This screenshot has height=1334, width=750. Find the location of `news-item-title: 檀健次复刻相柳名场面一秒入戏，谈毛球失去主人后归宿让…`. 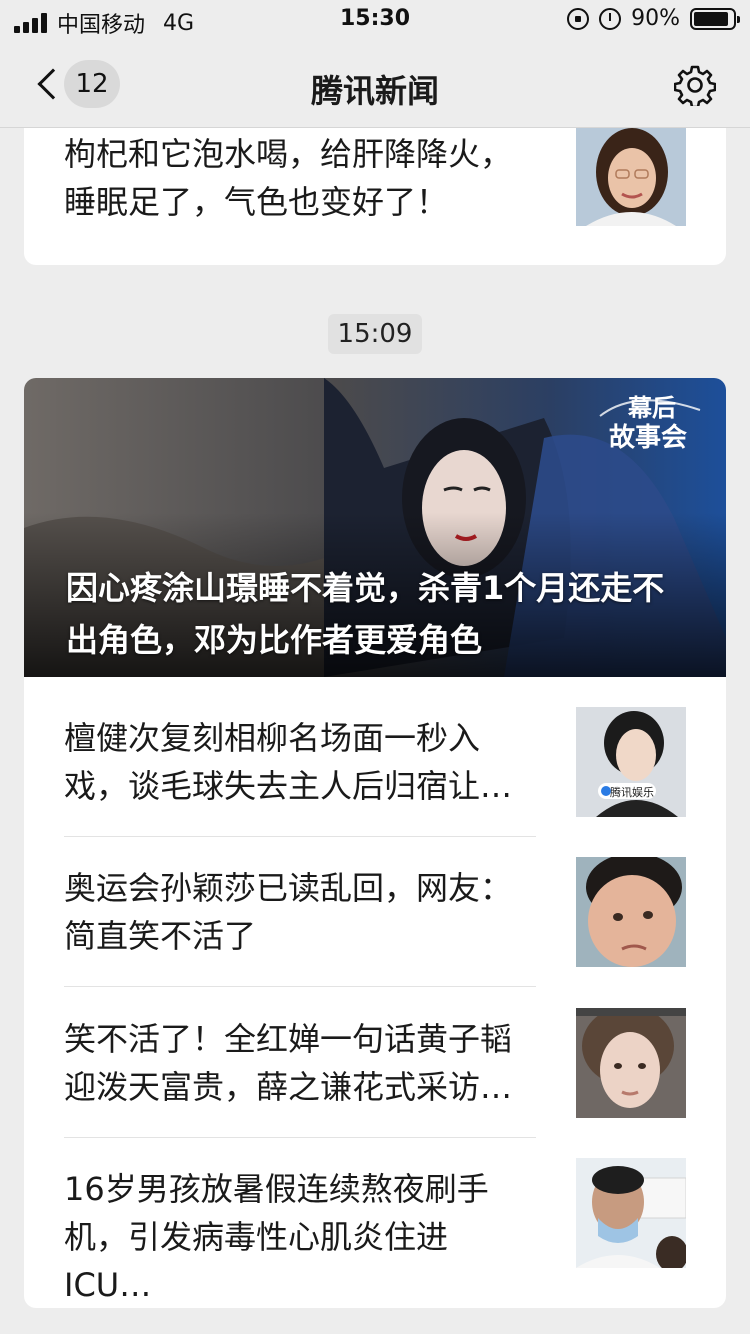

news-item-title: 檀健次复刻相柳名场面一秒入戏，谈毛球失去主人后归宿让… is located at coordinates (294, 762).